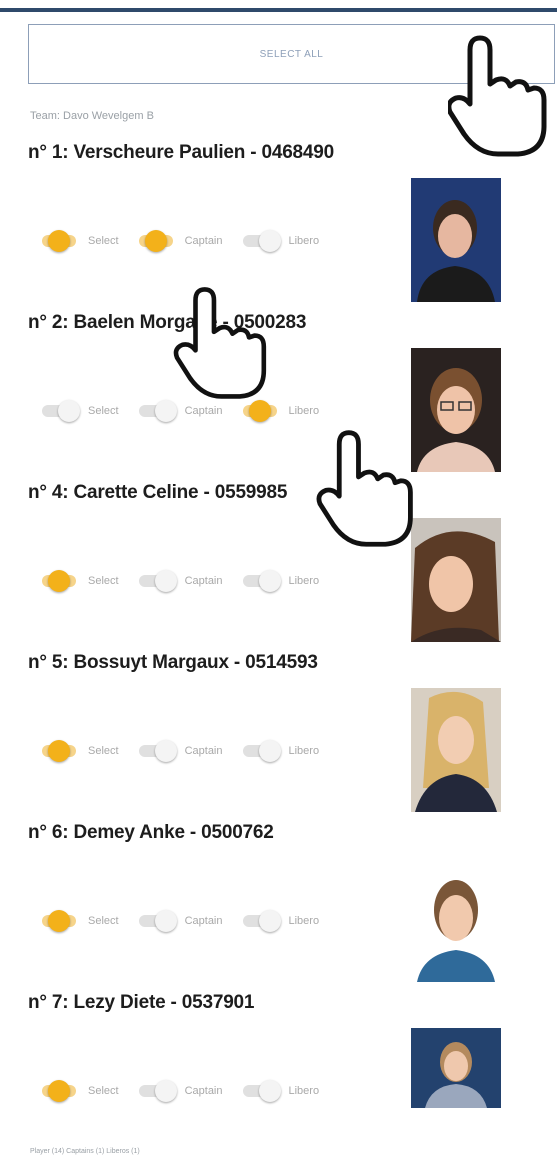 The width and height of the screenshot is (557, 1174). What do you see at coordinates (158, 492) in the screenshot?
I see `player-title: n° 4: Carette Celine - 0559985` at bounding box center [158, 492].